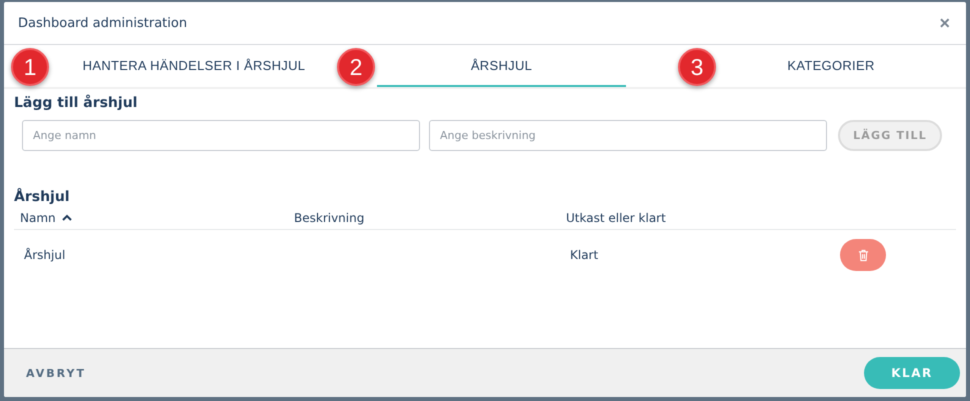  Describe the element at coordinates (501, 66) in the screenshot. I see `tab: ÅRSHJUL` at that location.